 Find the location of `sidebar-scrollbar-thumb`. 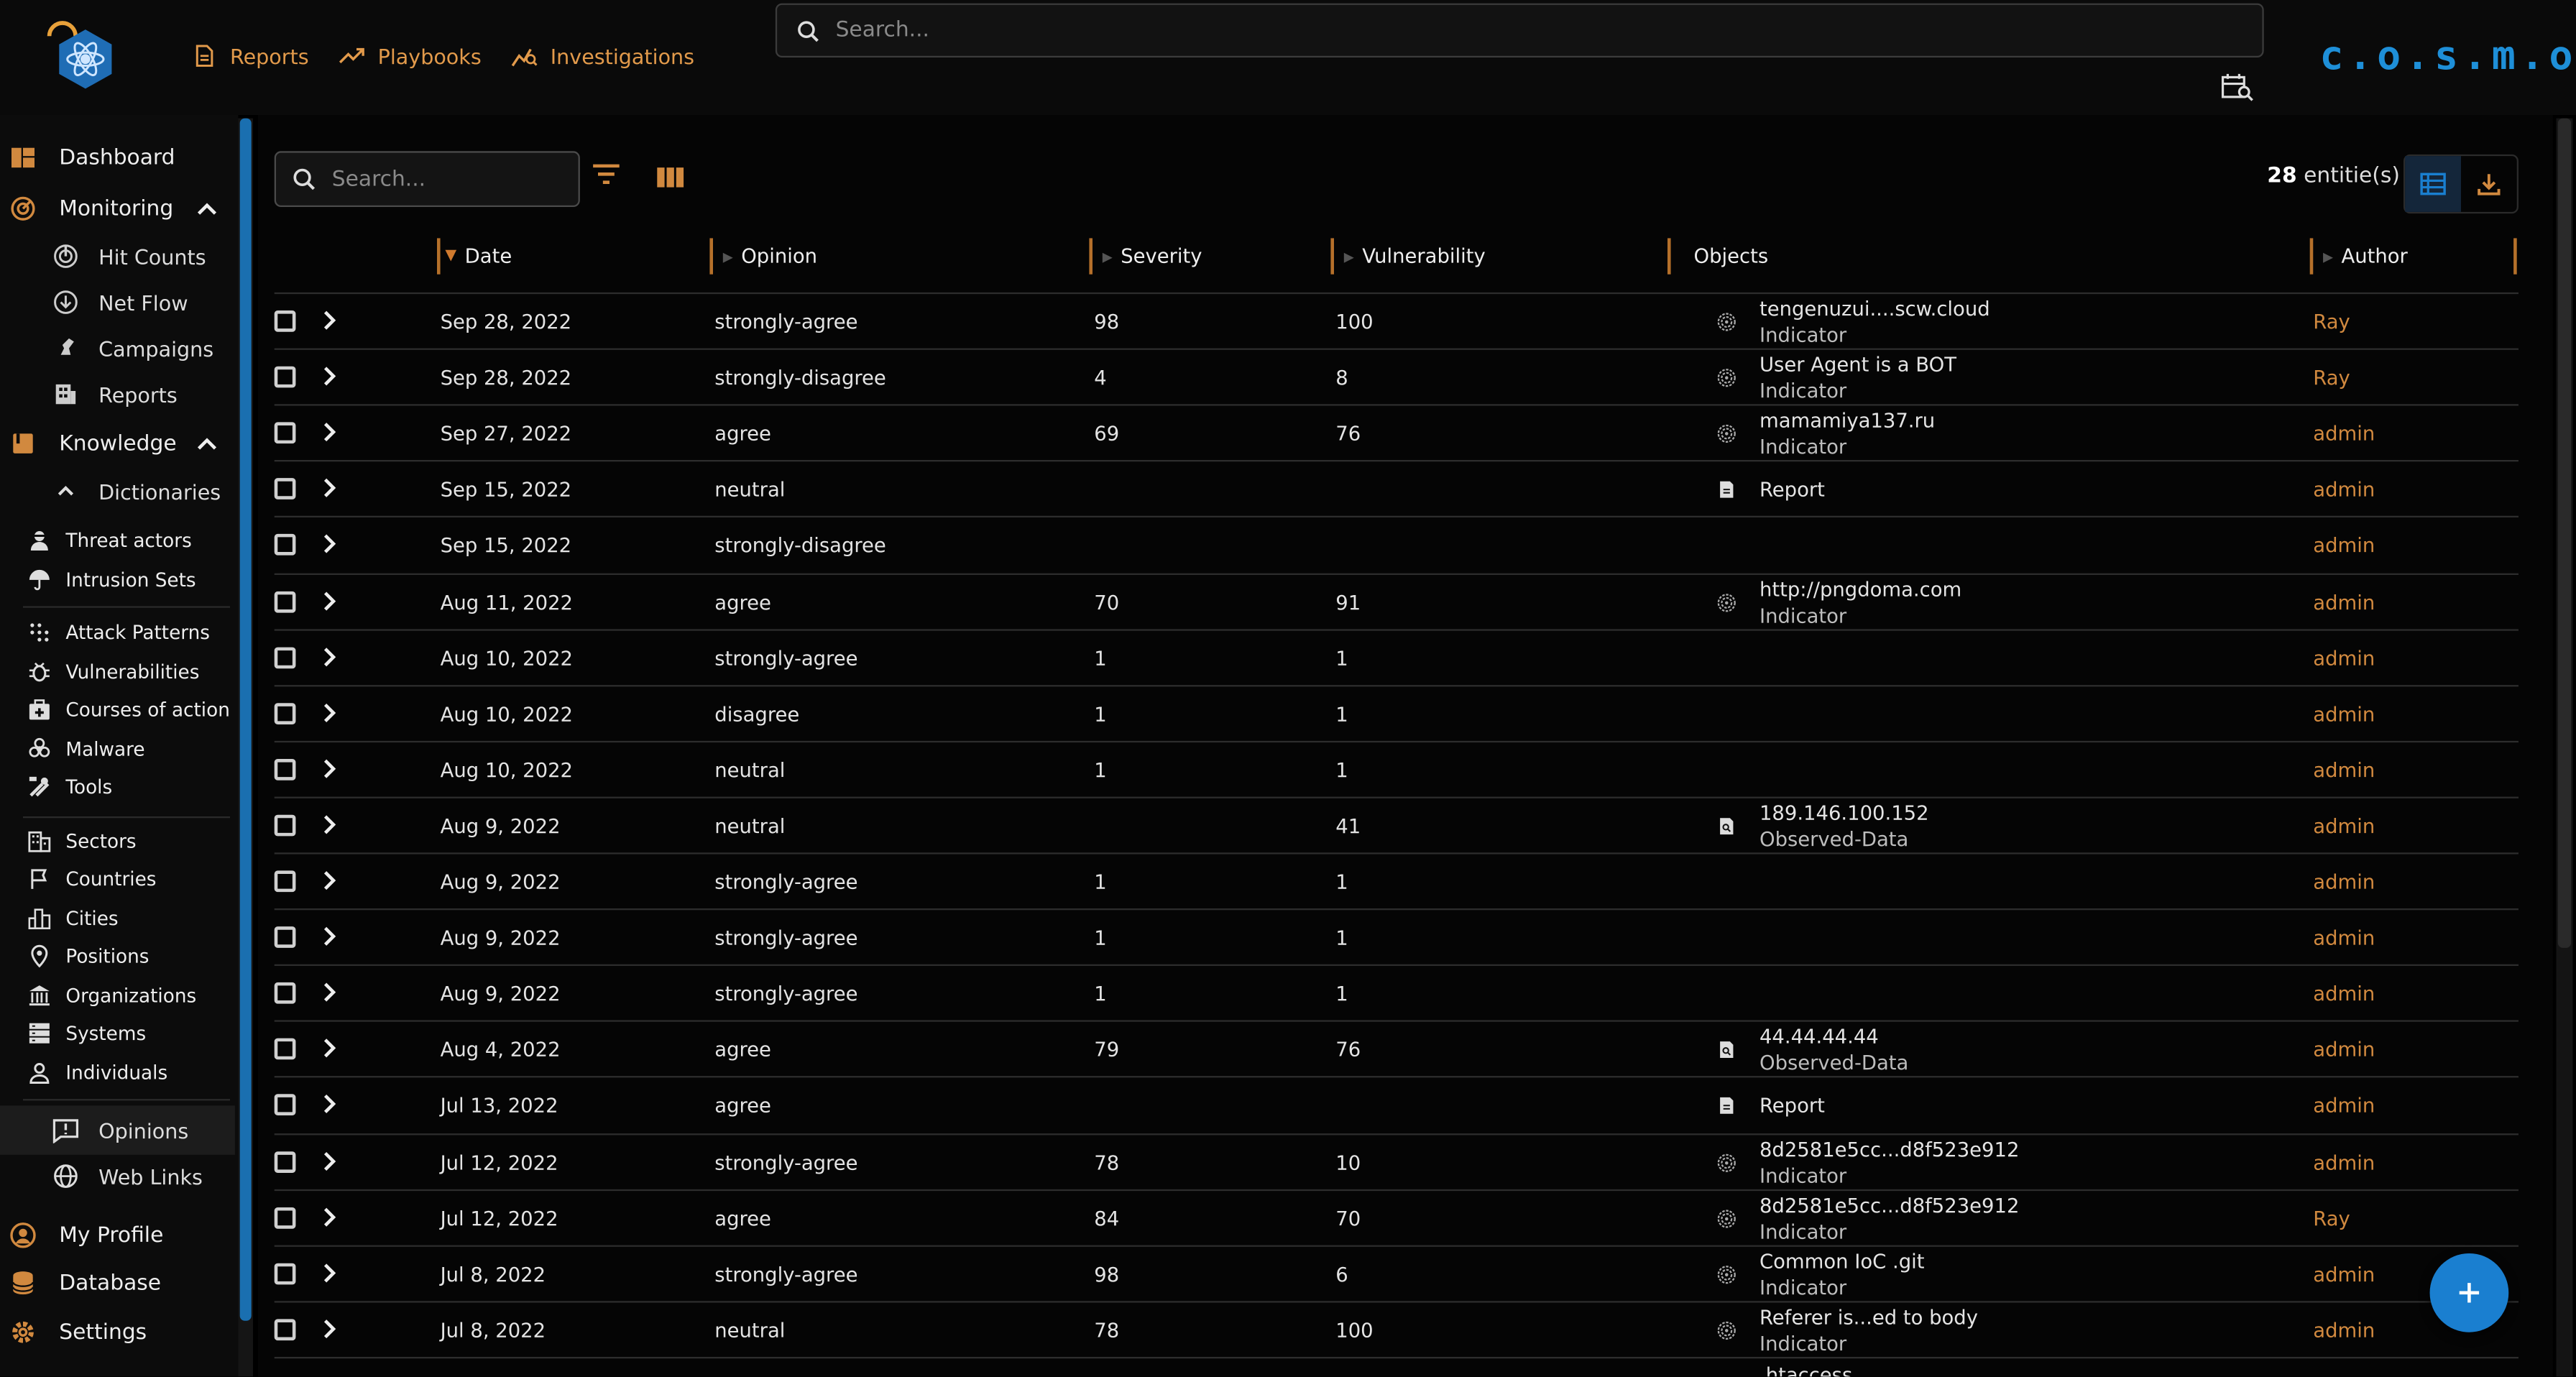

sidebar-scrollbar-thumb is located at coordinates (245, 719).